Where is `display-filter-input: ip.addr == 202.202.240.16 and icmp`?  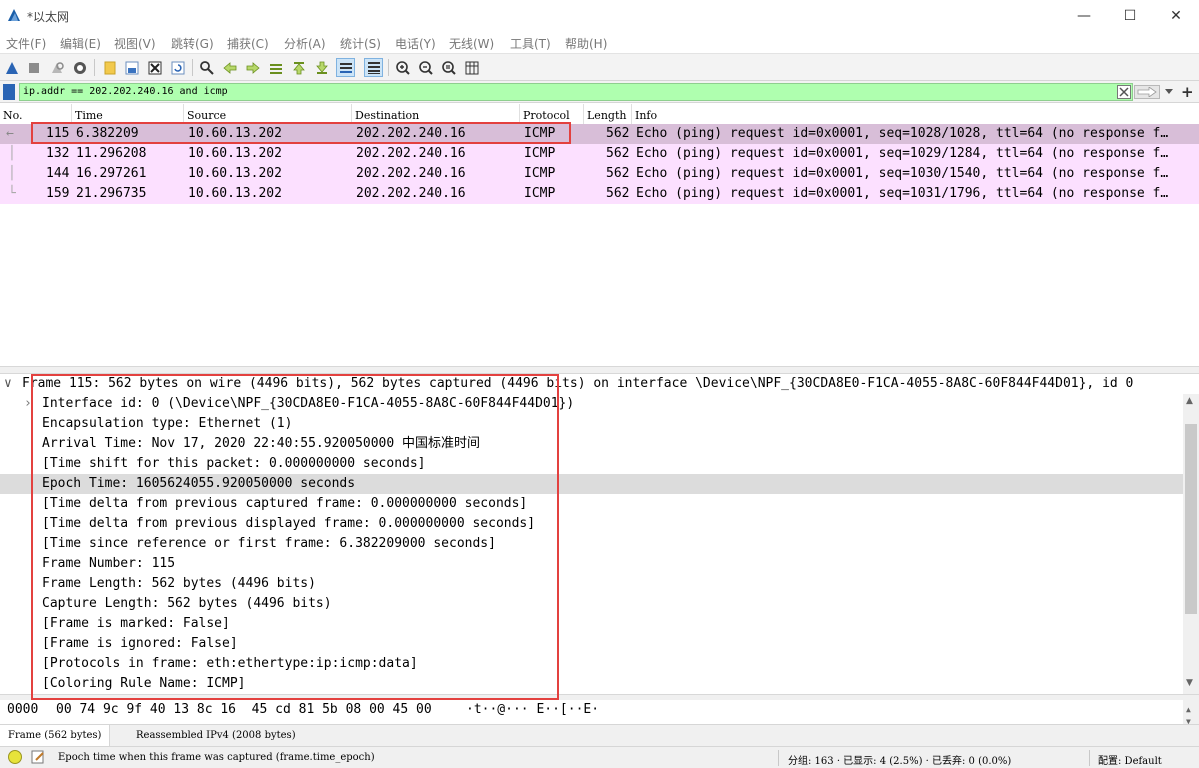
display-filter-input: ip.addr == 202.202.240.16 and icmp is located at coordinates (576, 92).